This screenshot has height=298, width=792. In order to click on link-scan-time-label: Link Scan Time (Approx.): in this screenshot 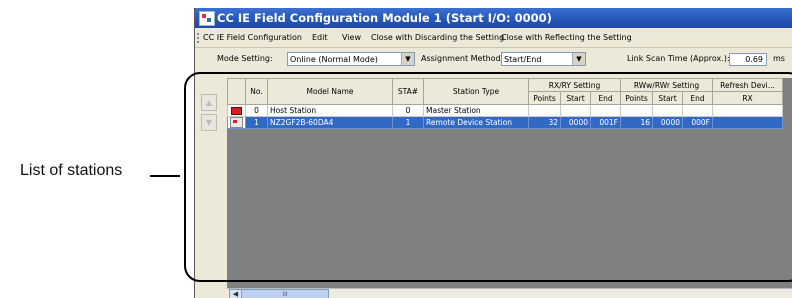, I will do `click(678, 58)`.